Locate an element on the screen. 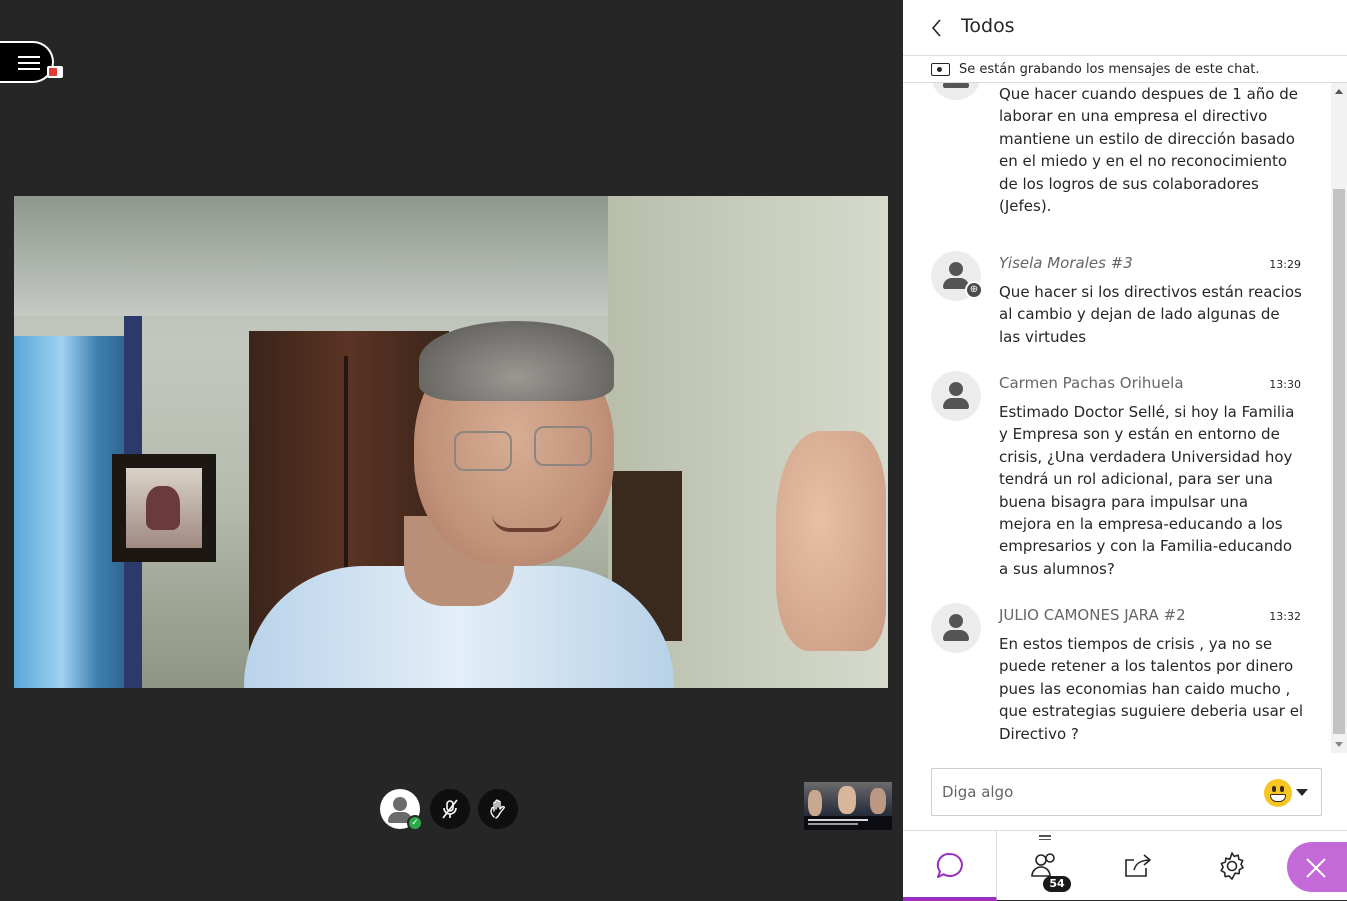 Image resolution: width=1347 pixels, height=901 pixels. attendee-count-badge: 54 is located at coordinates (1057, 884).